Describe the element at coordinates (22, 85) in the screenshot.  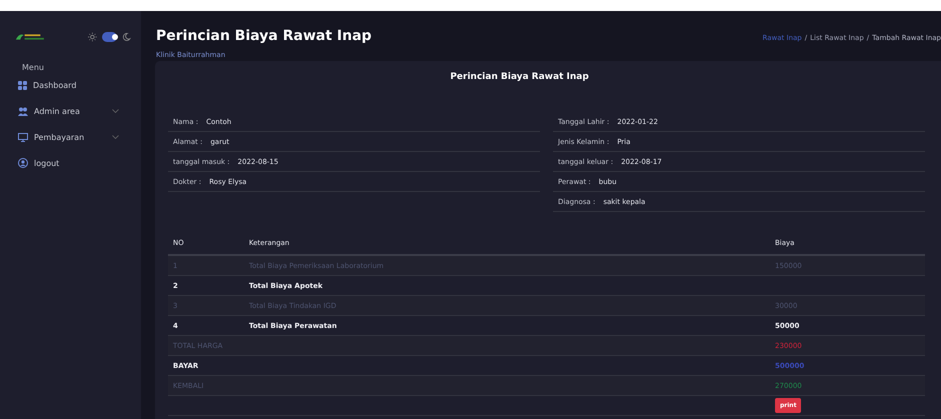
I see `grid-icon` at that location.